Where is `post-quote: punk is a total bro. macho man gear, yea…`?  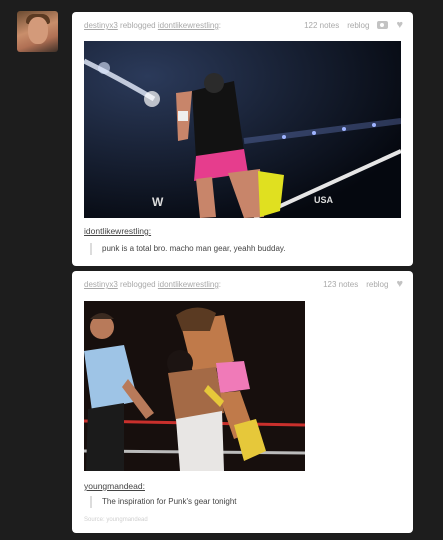
post-quote: punk is a total bro. macho man gear, yea… is located at coordinates (188, 249).